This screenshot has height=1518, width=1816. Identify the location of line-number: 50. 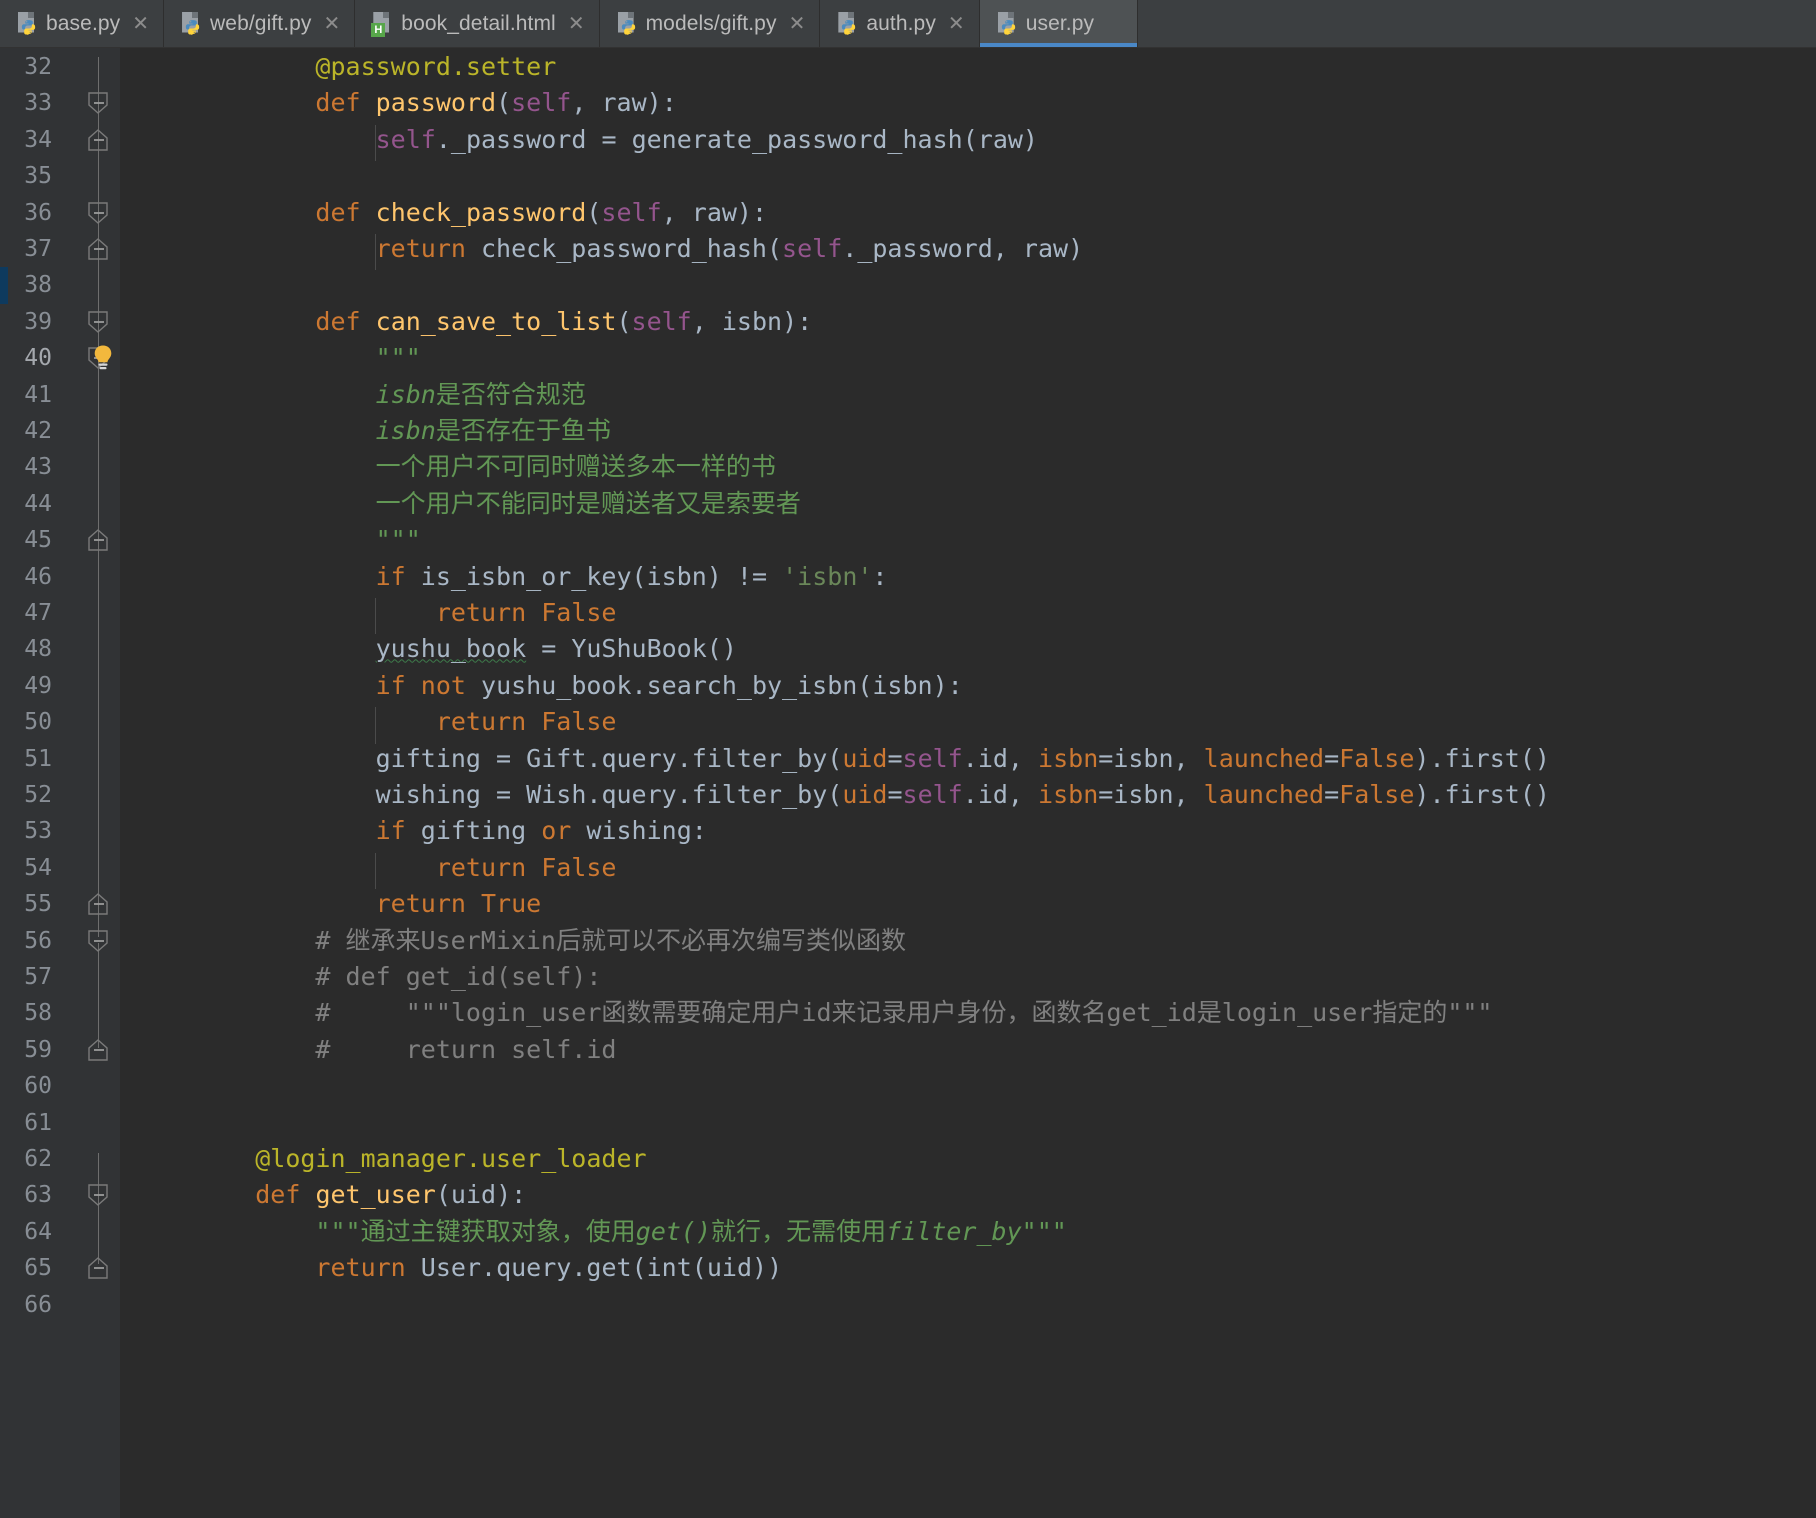
(38, 722).